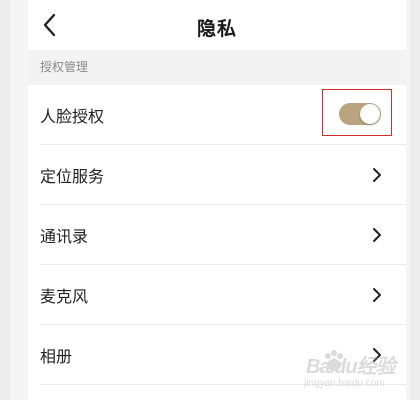  Describe the element at coordinates (223, 175) in the screenshot. I see `row-location-service: 定位服务` at that location.